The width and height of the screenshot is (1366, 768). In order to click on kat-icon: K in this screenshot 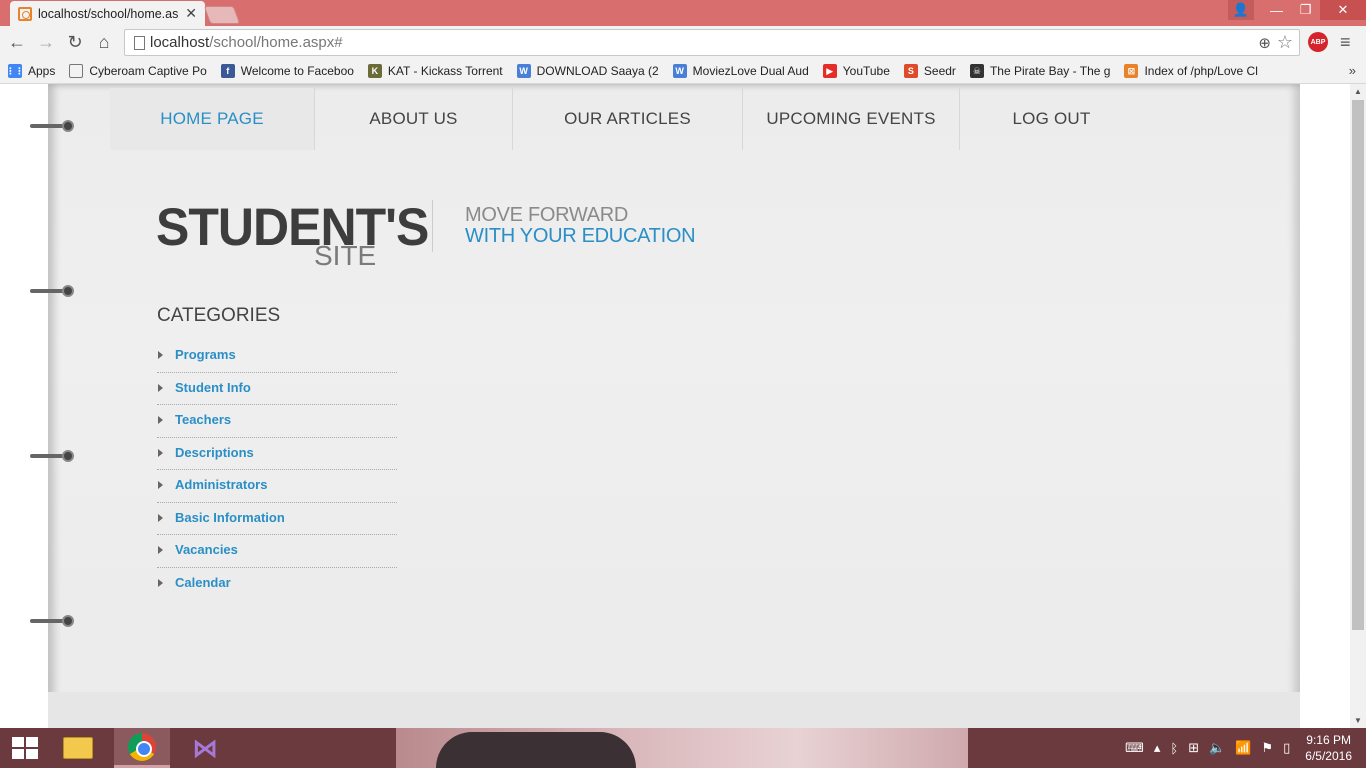, I will do `click(374, 71)`.